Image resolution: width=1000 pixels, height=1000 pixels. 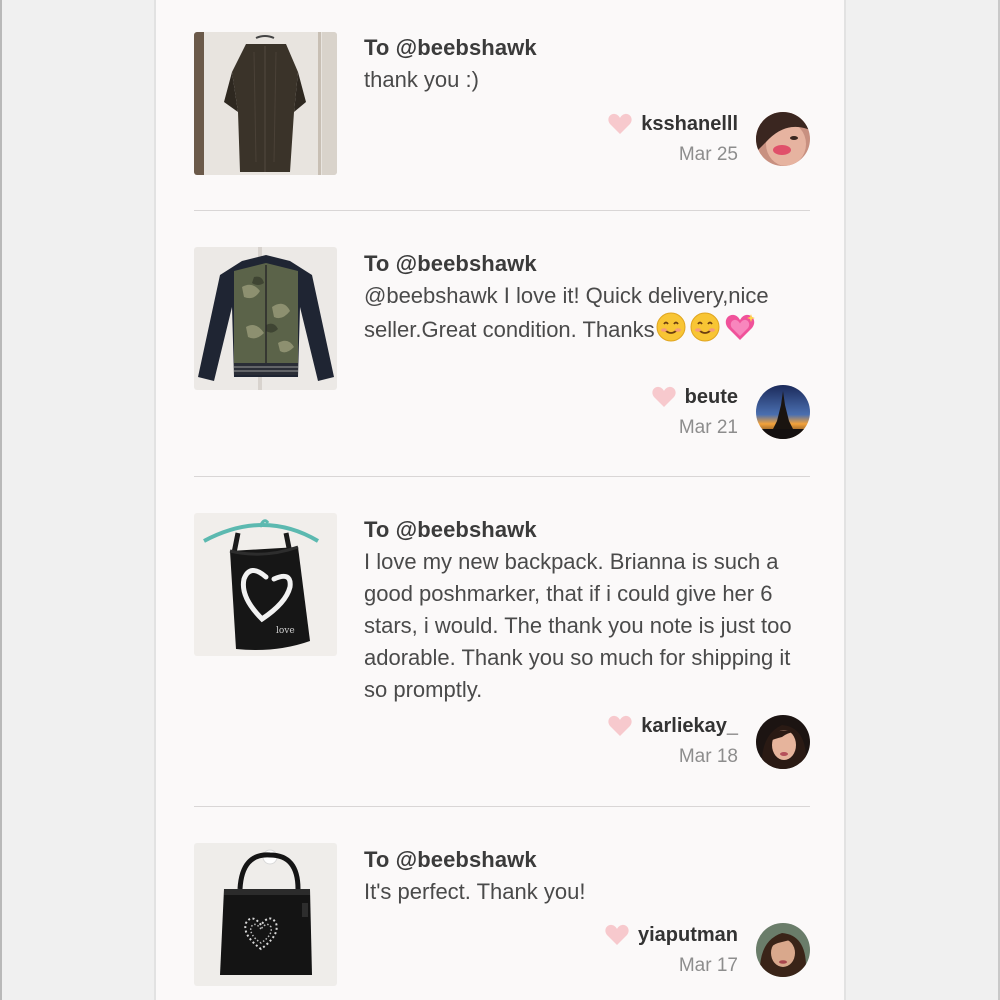 What do you see at coordinates (708, 756) in the screenshot?
I see `note-date: Mar 18` at bounding box center [708, 756].